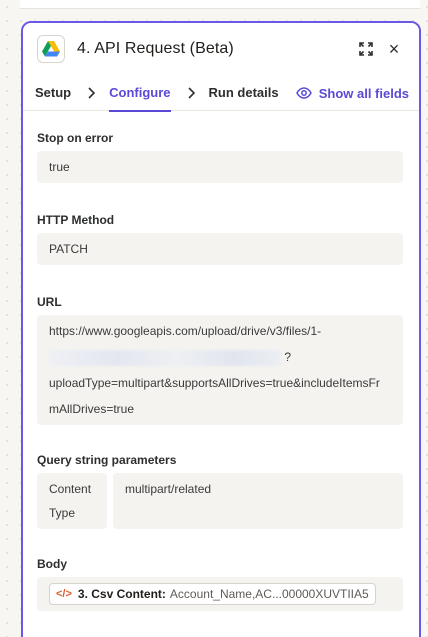  What do you see at coordinates (220, 249) in the screenshot?
I see `http-method-value: PATCH` at bounding box center [220, 249].